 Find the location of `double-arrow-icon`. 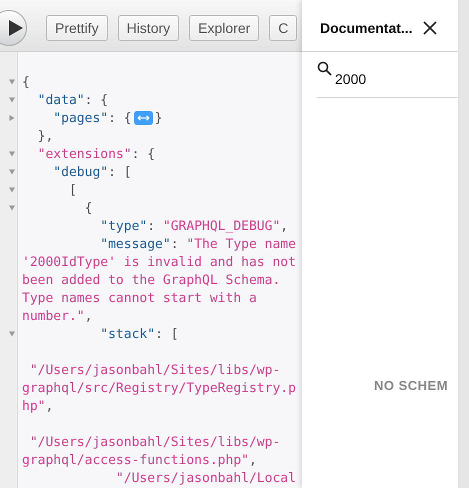

double-arrow-icon is located at coordinates (143, 118).